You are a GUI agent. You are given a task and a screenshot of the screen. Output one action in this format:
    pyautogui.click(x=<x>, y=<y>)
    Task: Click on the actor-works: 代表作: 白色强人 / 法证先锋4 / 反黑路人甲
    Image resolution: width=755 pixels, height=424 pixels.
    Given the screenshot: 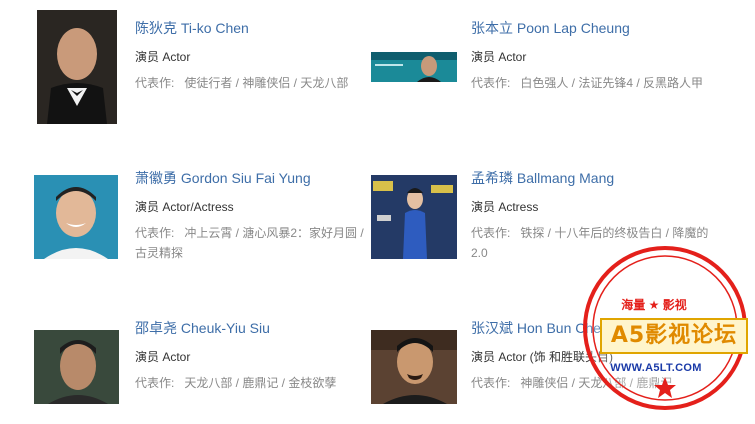 What is the action you would take?
    pyautogui.click(x=591, y=83)
    